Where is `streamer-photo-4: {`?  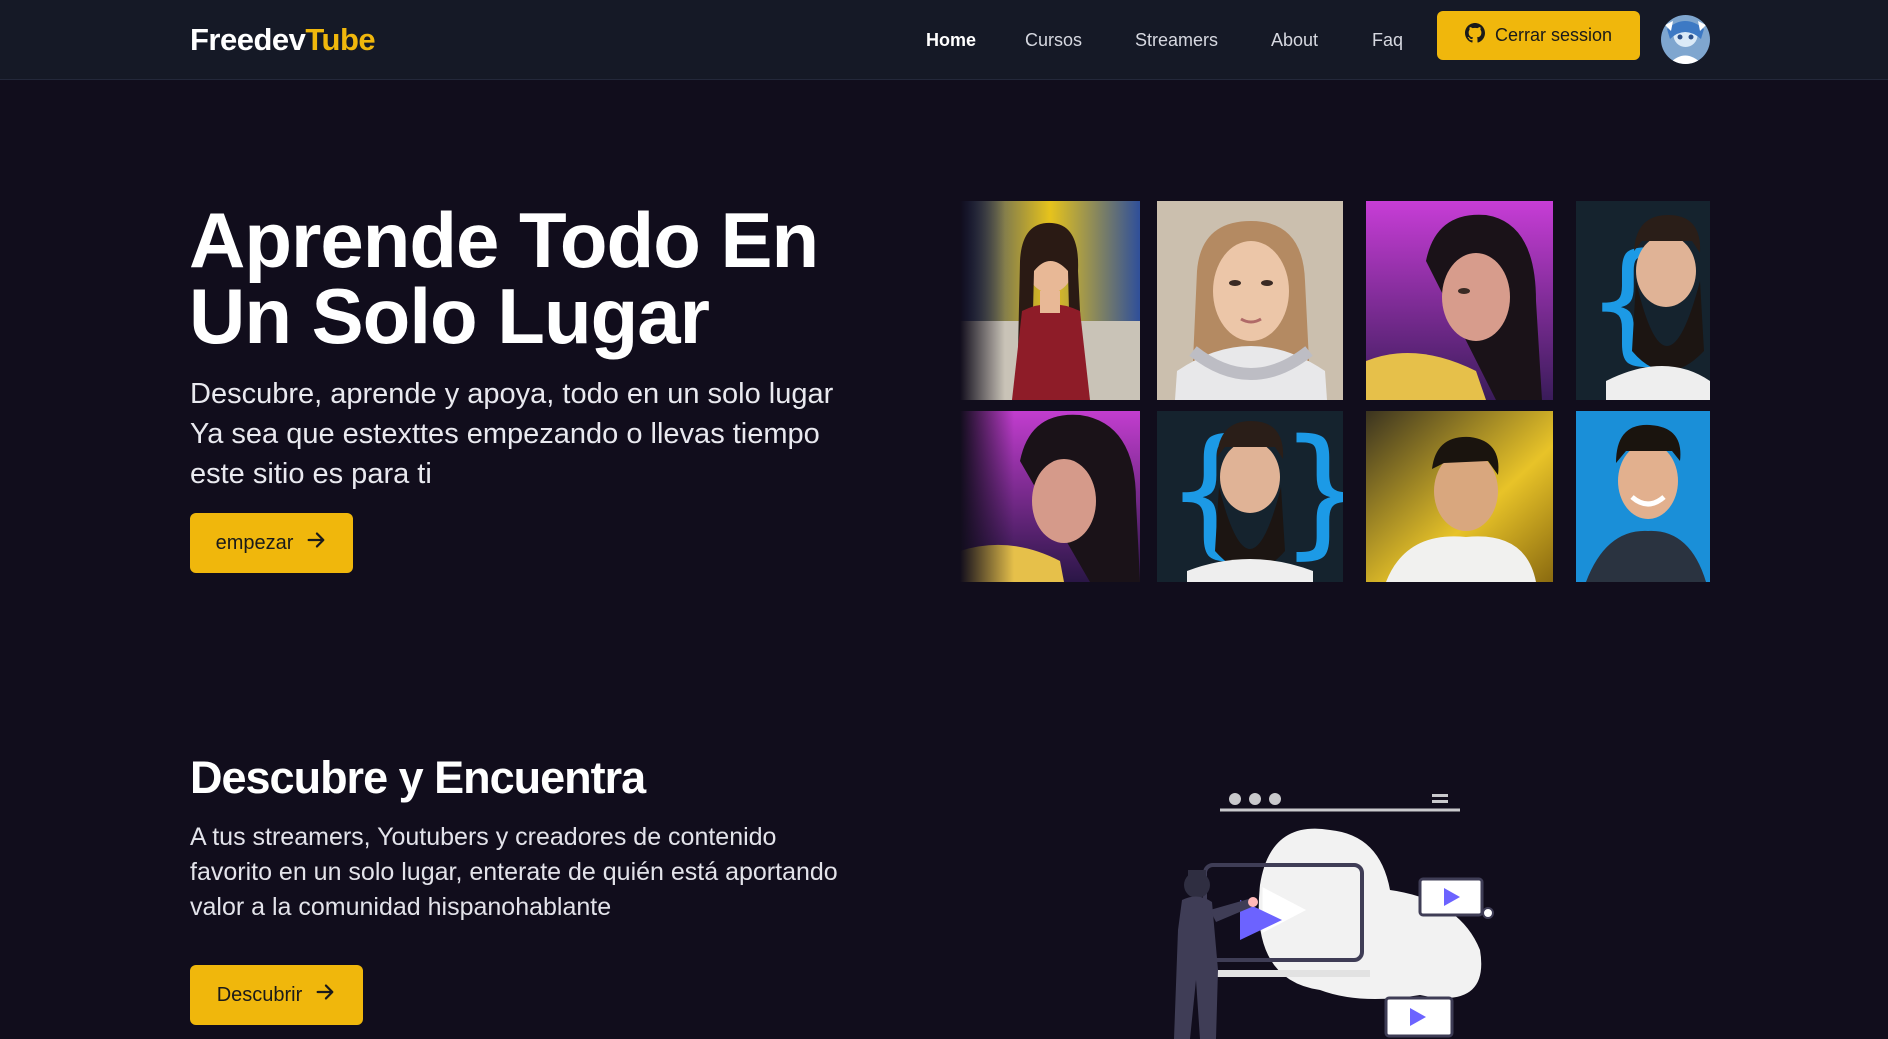 streamer-photo-4: { is located at coordinates (1643, 300).